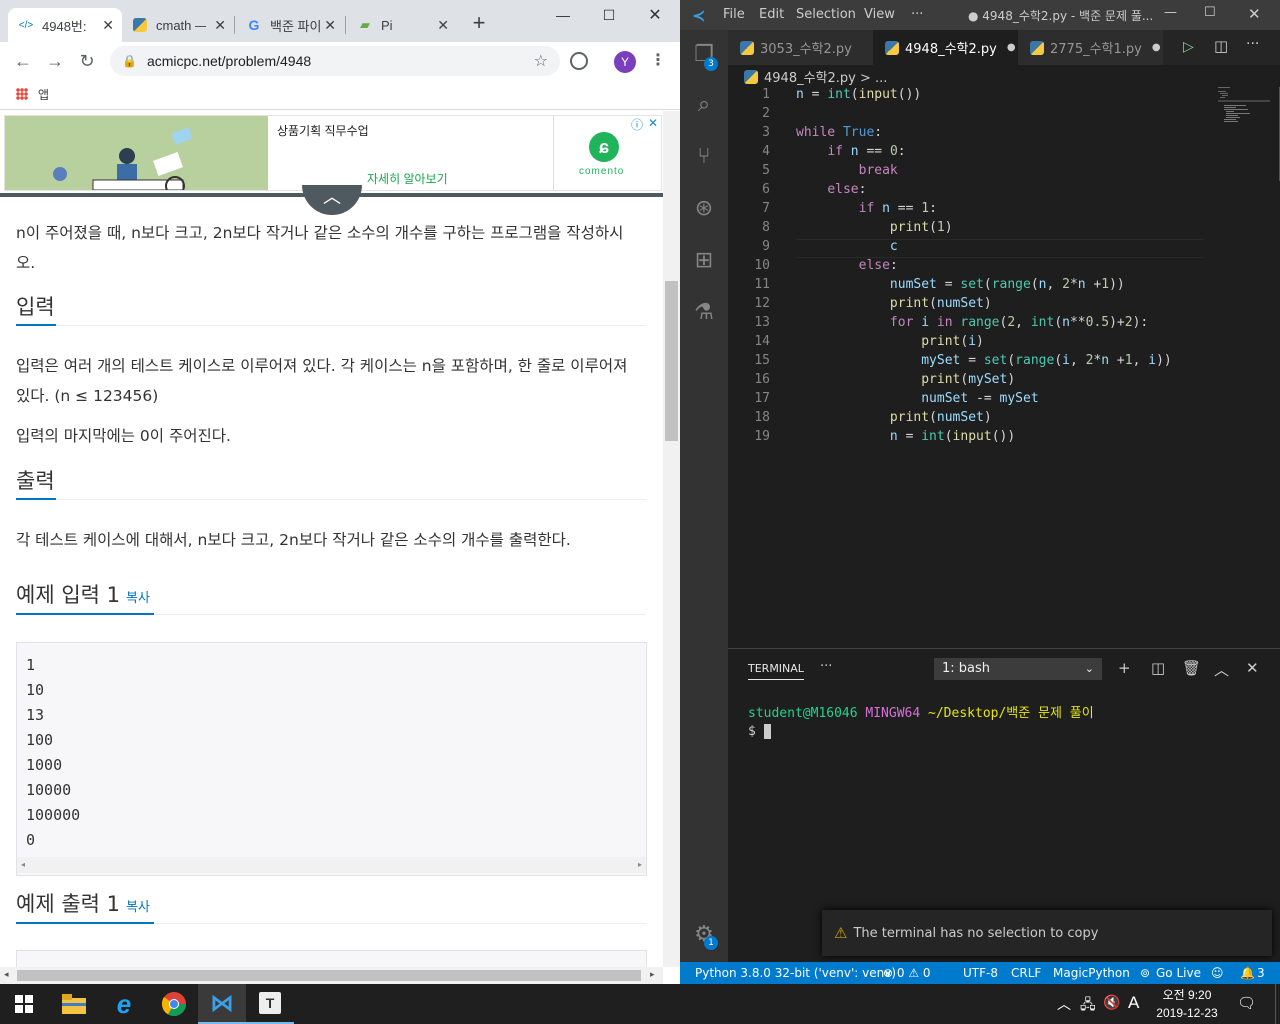  What do you see at coordinates (1158, 668) in the screenshot?
I see `split-terminal-icon: ◫` at bounding box center [1158, 668].